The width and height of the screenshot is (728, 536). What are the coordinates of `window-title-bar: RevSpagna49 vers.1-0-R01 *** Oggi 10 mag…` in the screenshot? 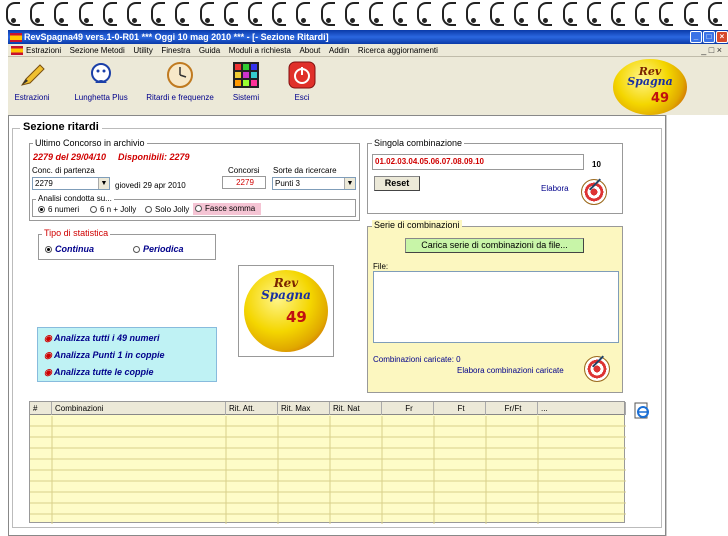 It's located at (368, 37).